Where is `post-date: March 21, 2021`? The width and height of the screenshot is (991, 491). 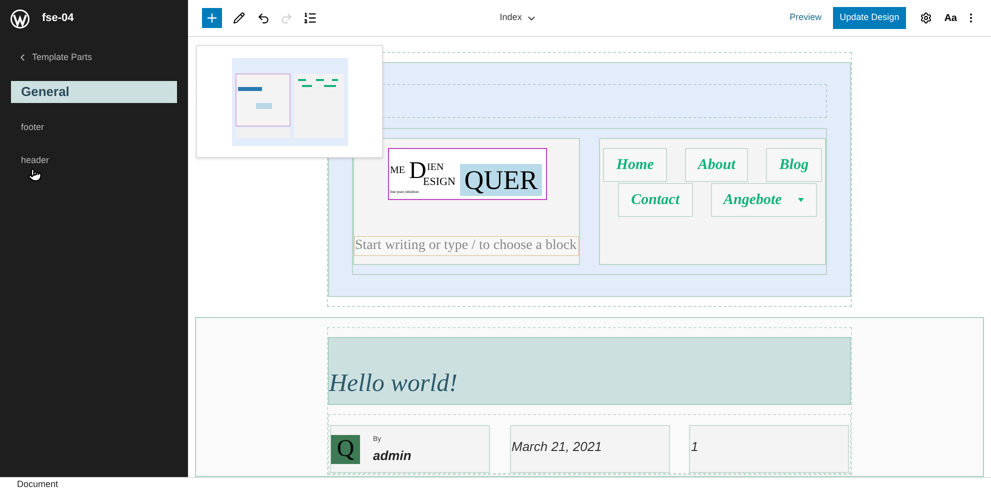
post-date: March 21, 2021 is located at coordinates (557, 446).